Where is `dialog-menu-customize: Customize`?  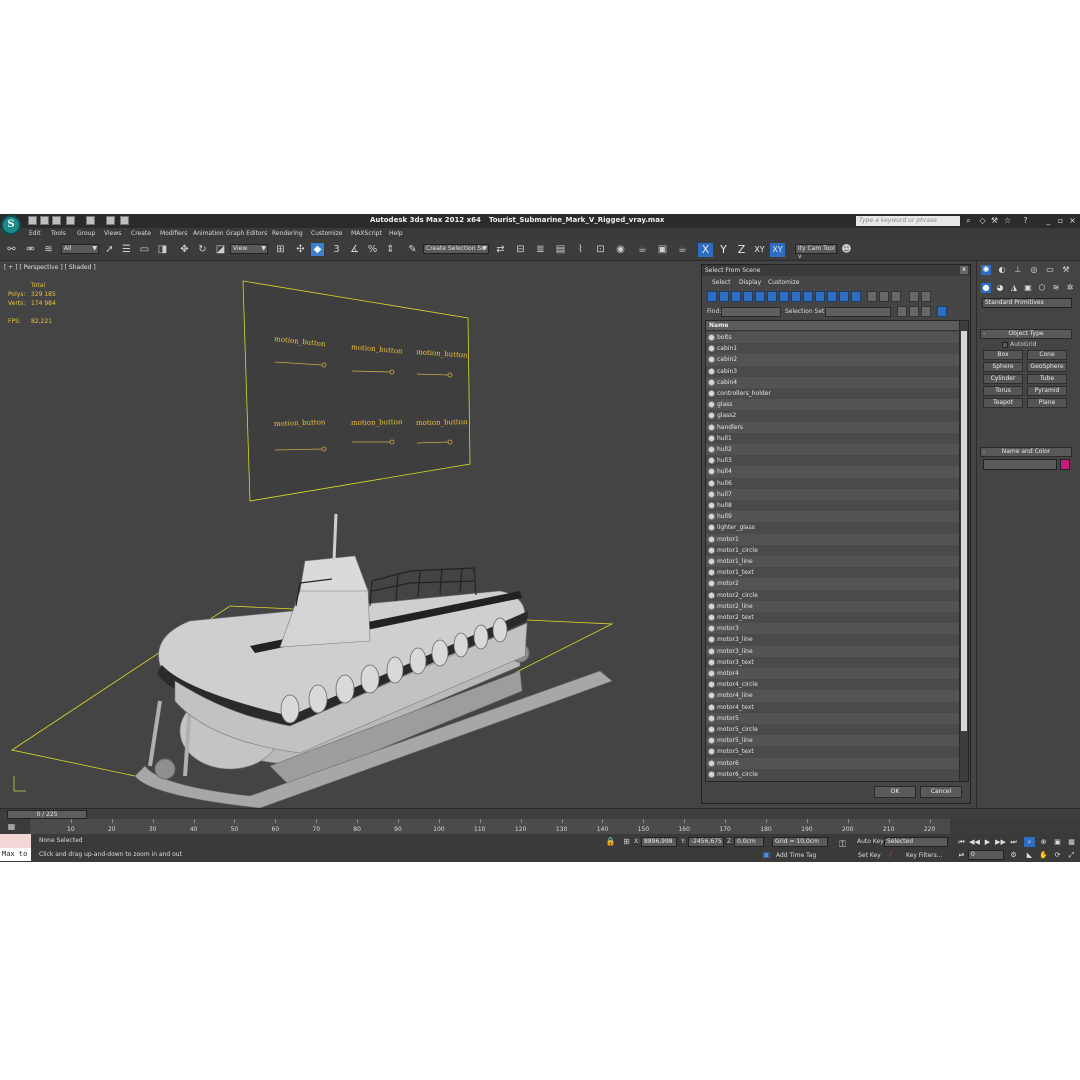
dialog-menu-customize: Customize is located at coordinates (784, 282).